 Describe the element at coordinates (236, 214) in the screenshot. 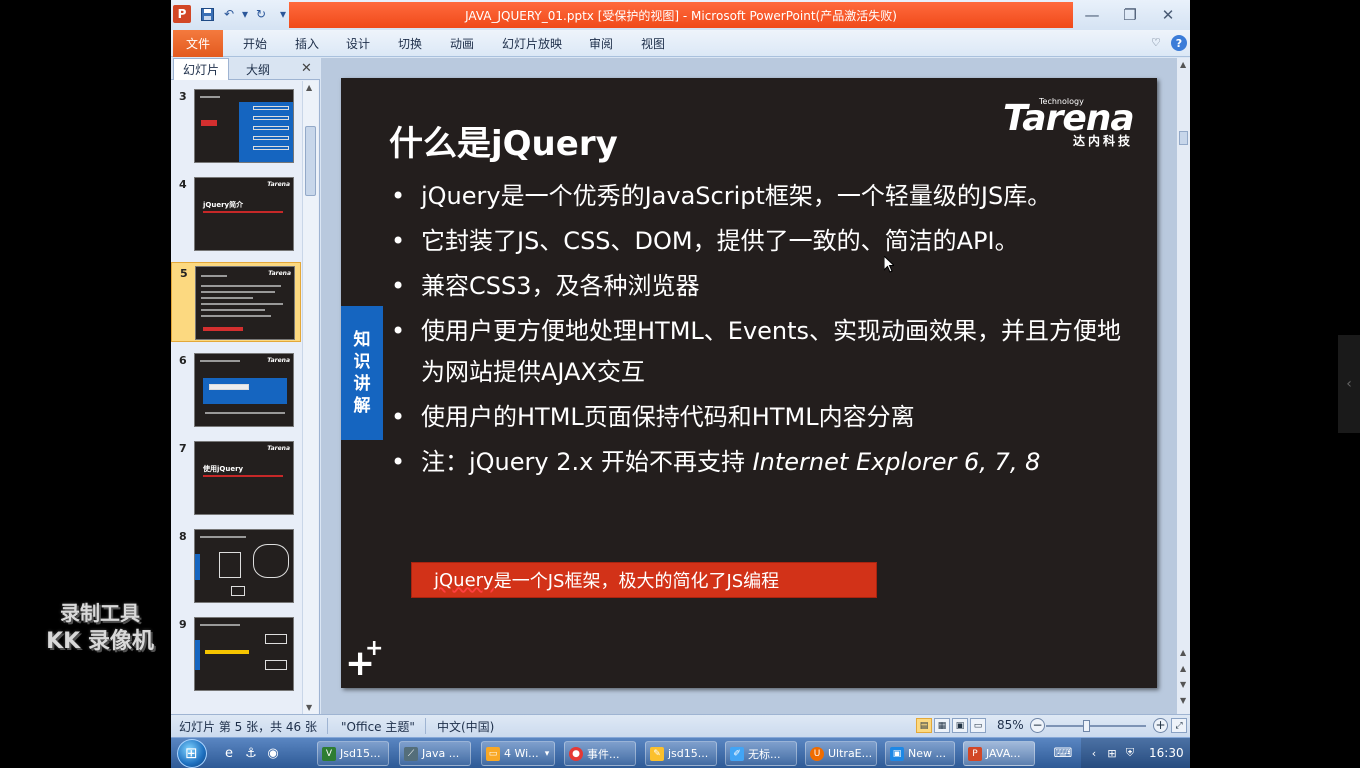

I see `slide-thumbnail-4: 4 Tarena jQuery简介` at that location.